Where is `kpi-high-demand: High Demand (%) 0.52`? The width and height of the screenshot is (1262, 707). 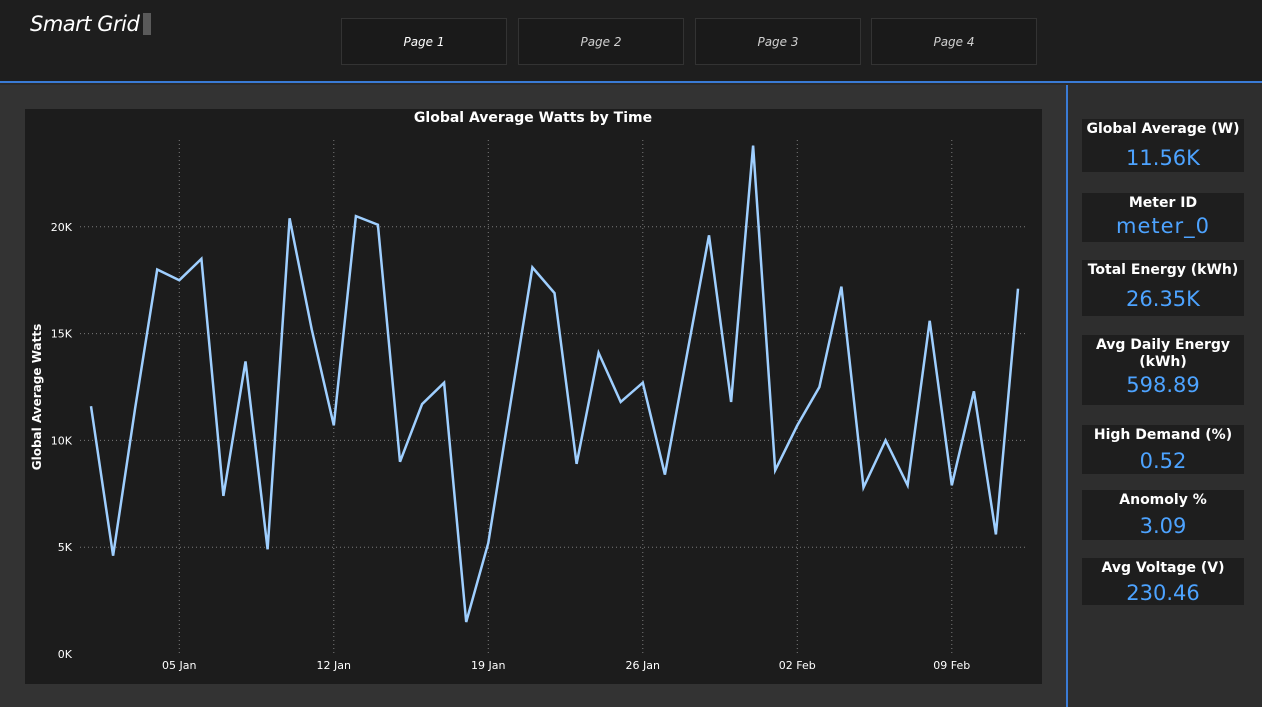 kpi-high-demand: High Demand (%) 0.52 is located at coordinates (1163, 449).